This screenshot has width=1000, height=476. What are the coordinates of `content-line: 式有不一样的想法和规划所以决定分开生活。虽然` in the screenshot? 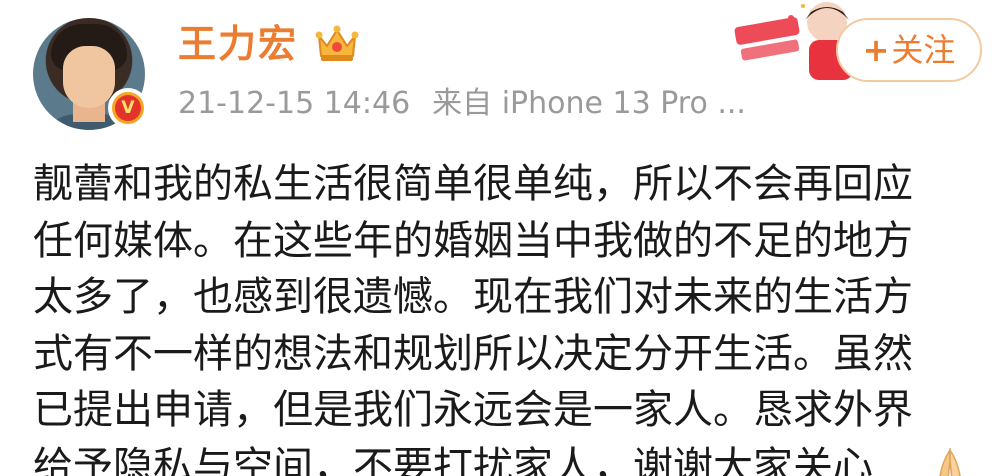 It's located at (473, 353).